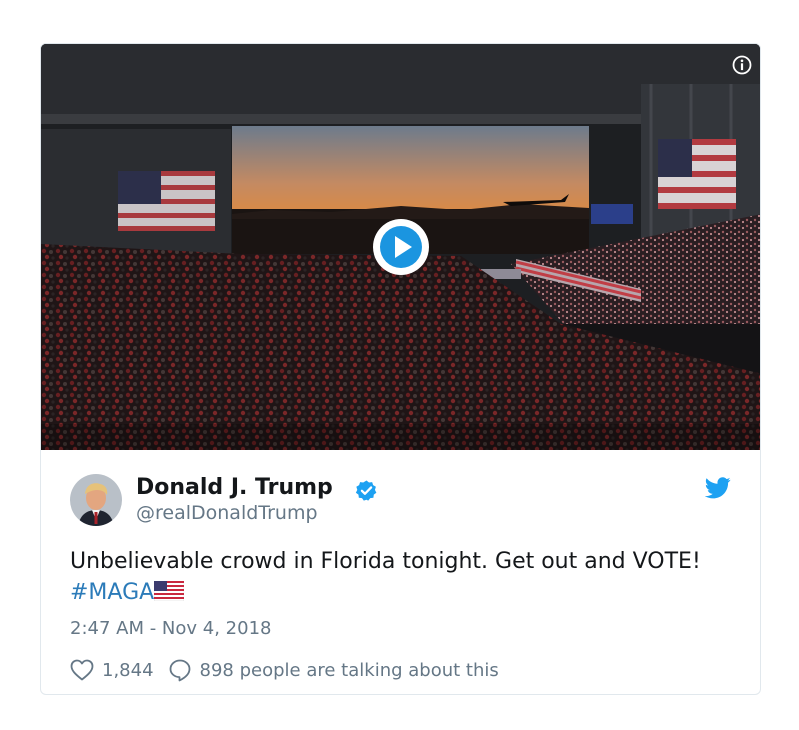  What do you see at coordinates (166, 201) in the screenshot?
I see `left-american-flag` at bounding box center [166, 201].